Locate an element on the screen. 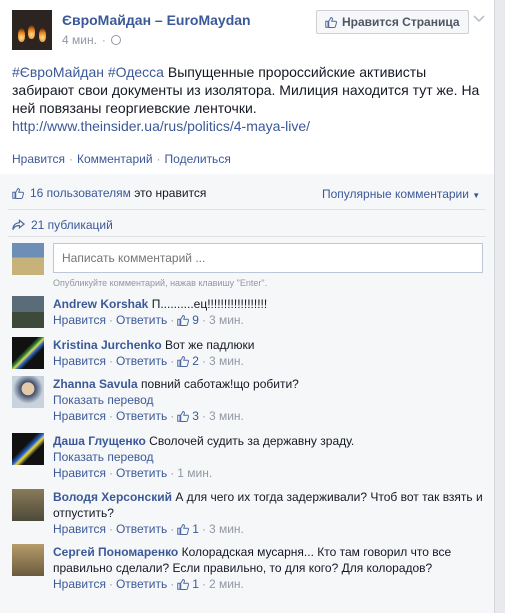 Image resolution: width=505 pixels, height=613 pixels. post-share-link: Поделиться is located at coordinates (198, 159).